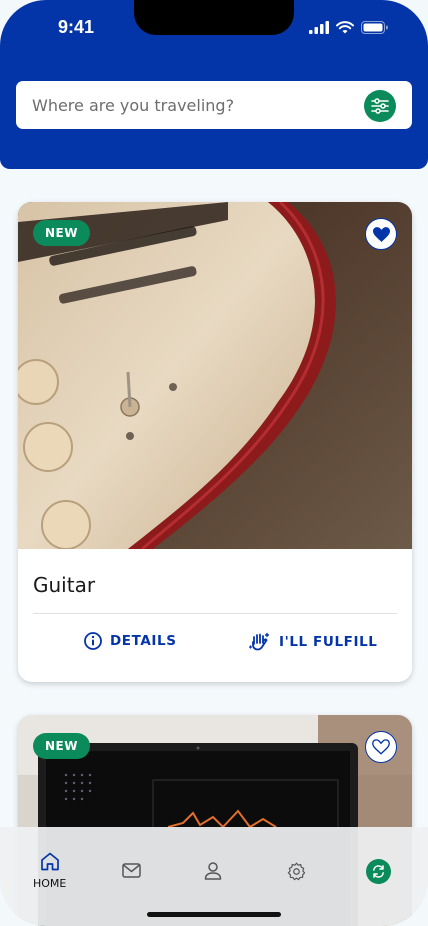 The height and width of the screenshot is (926, 428). What do you see at coordinates (215, 613) in the screenshot?
I see `divider` at bounding box center [215, 613].